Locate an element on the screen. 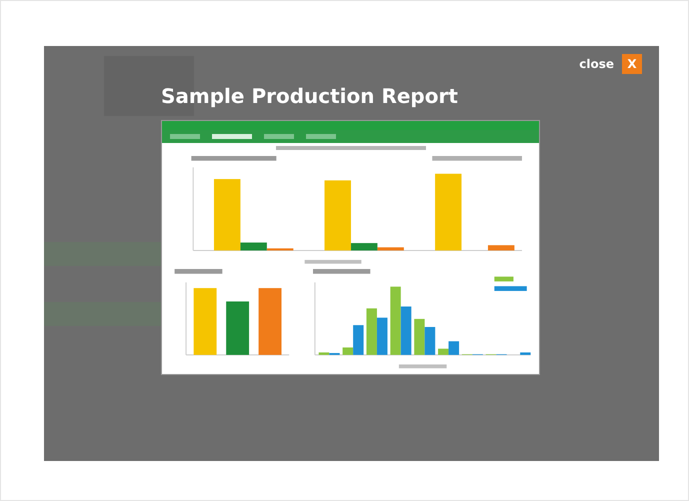  close-button: X is located at coordinates (632, 64).